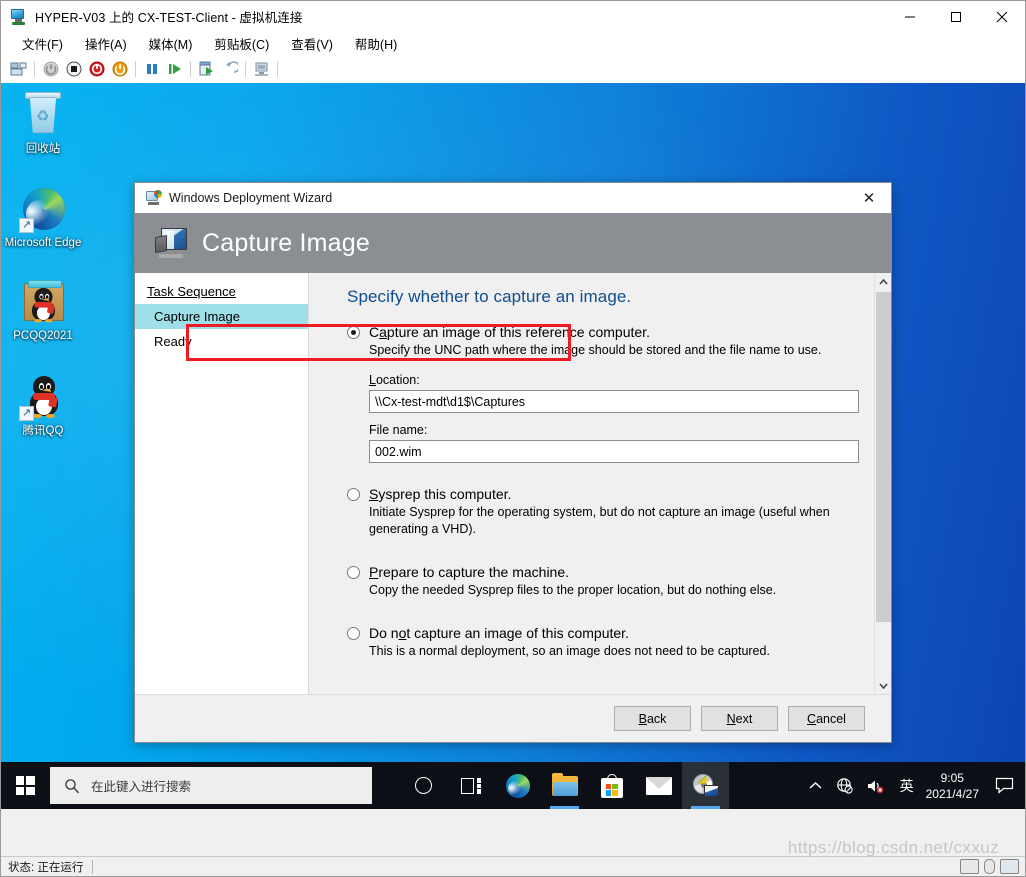 The image size is (1026, 877). I want to click on desktop-icon-edge: Microsoft Edge, so click(43, 217).